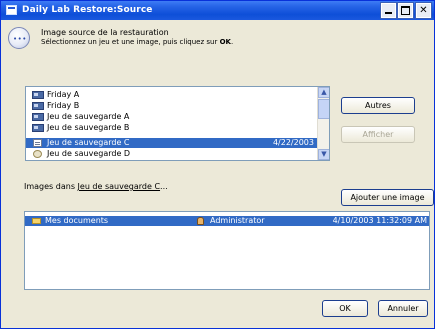 The height and width of the screenshot is (329, 435). What do you see at coordinates (19, 38) in the screenshot?
I see `speech-bubble-icon: •••` at bounding box center [19, 38].